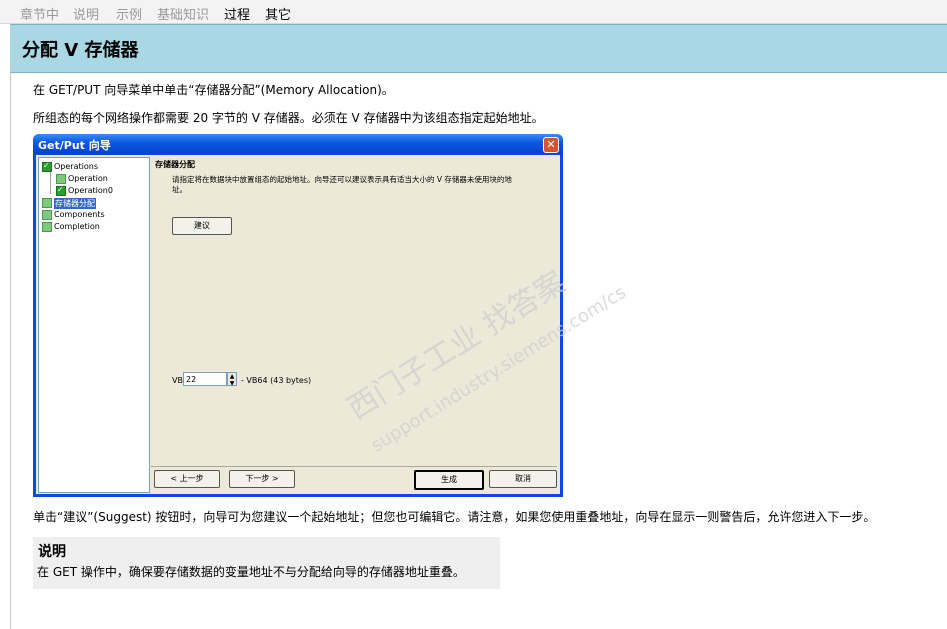 This screenshot has width=947, height=629. Describe the element at coordinates (551, 145) in the screenshot. I see `close-icon: ✕` at that location.